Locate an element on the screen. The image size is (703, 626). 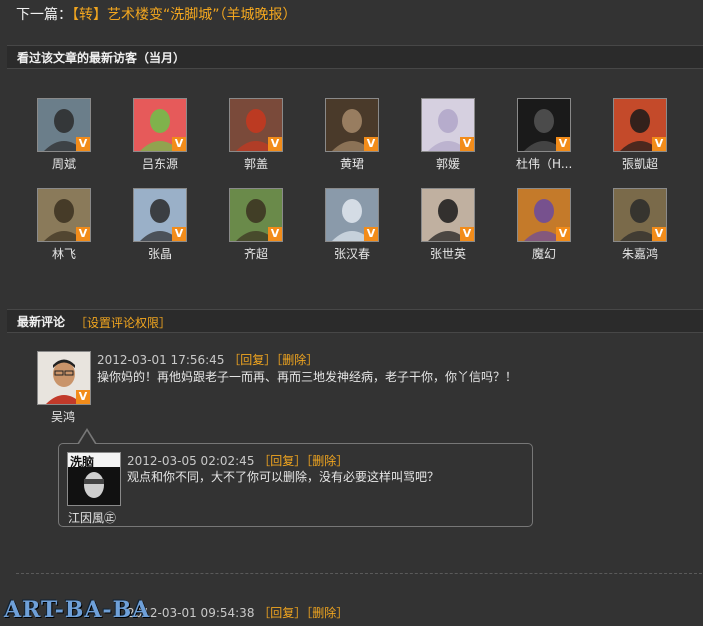
comment-time: 2012-03-01 17:56:45 is located at coordinates (161, 360).